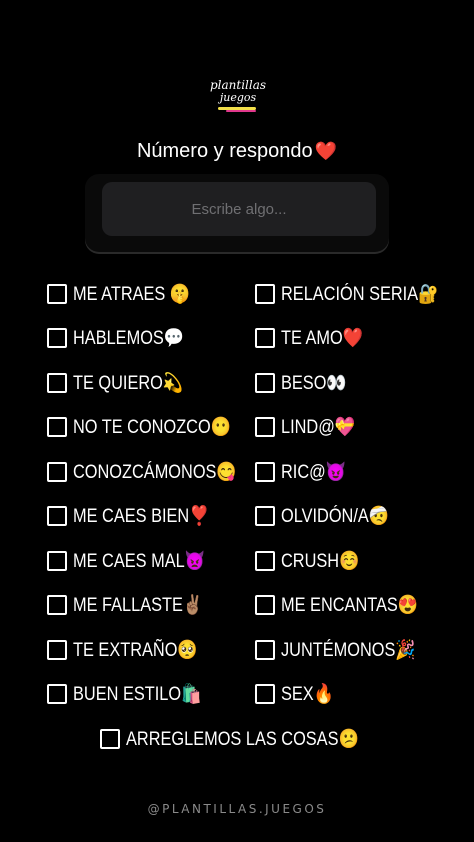  I want to click on plantillas-logo: plantillas juegos, so click(238, 95).